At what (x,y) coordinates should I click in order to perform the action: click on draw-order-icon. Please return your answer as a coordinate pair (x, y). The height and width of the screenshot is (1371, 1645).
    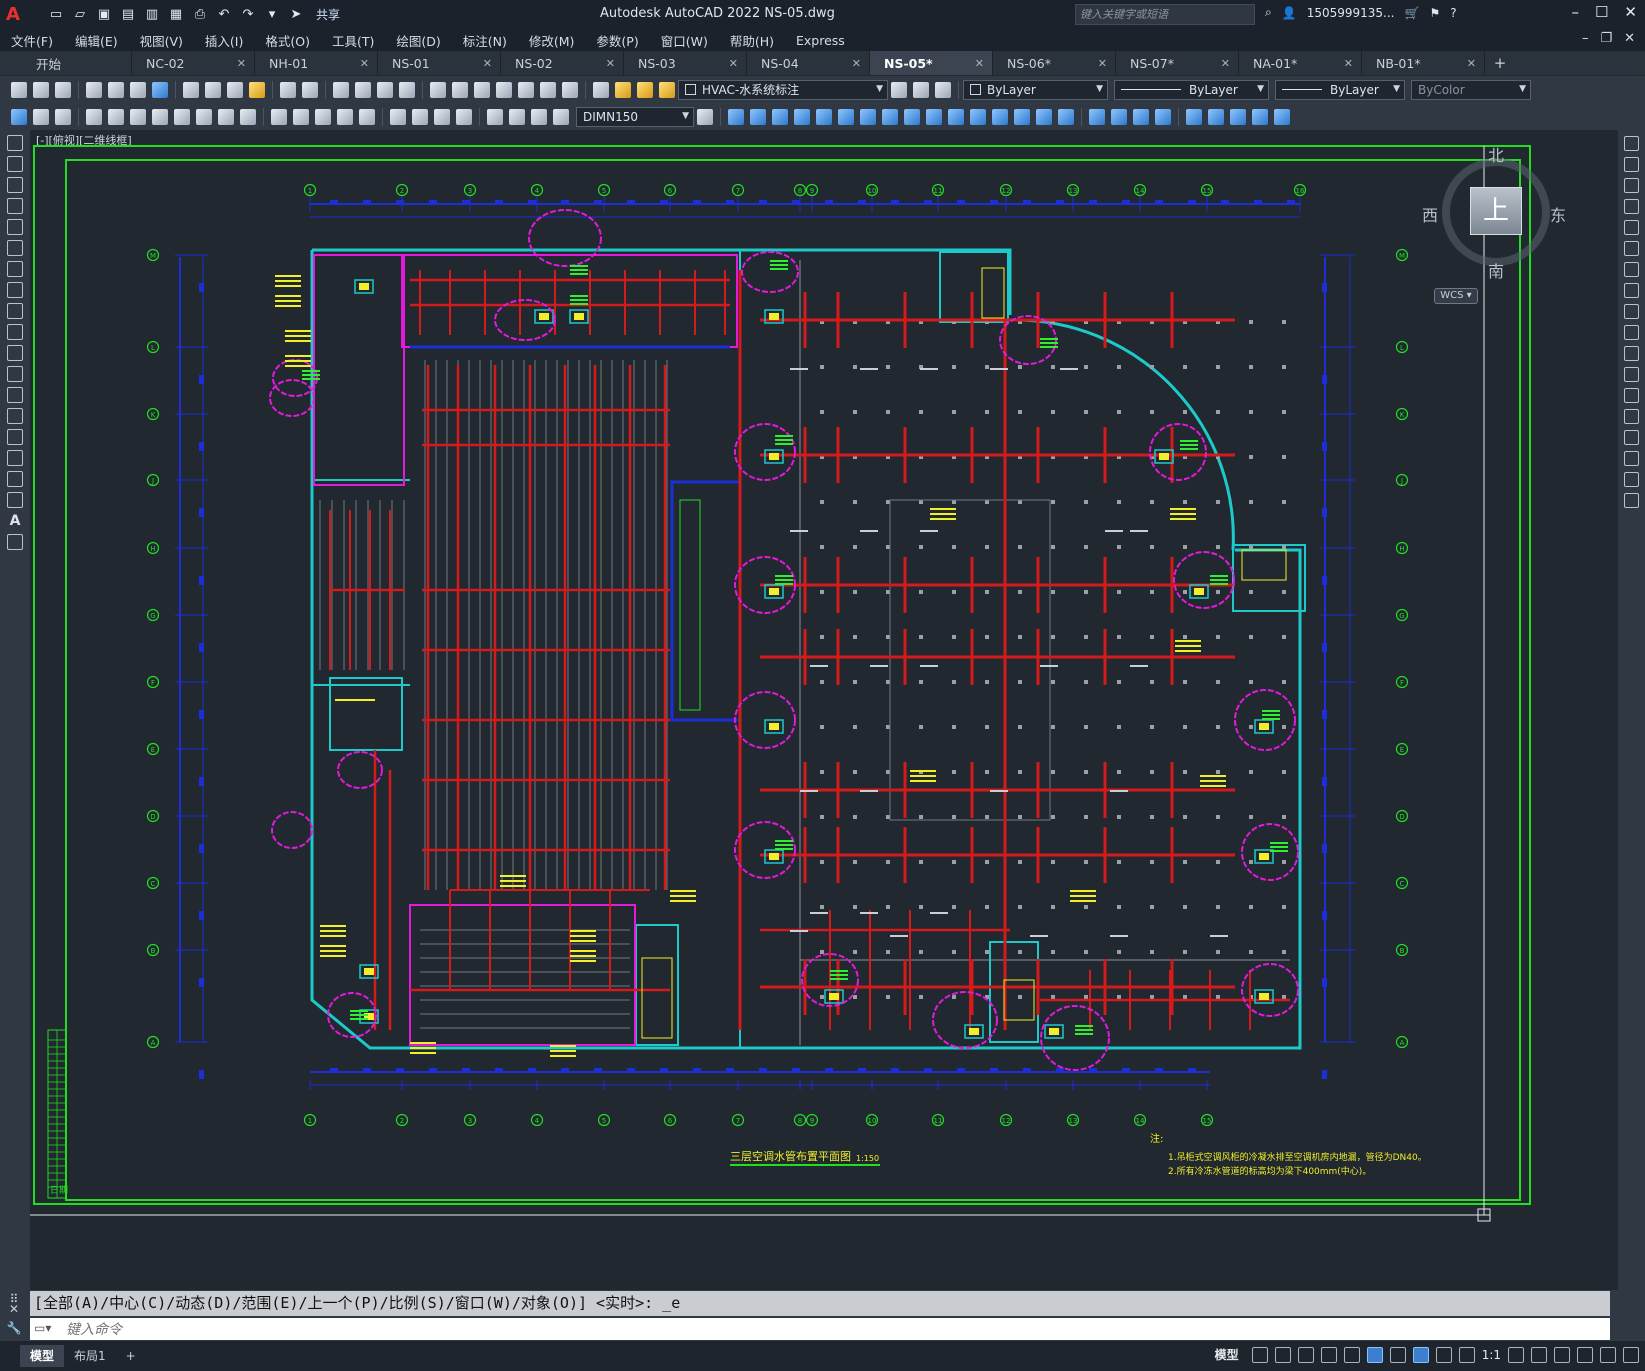
    Looking at the image, I should click on (1097, 116).